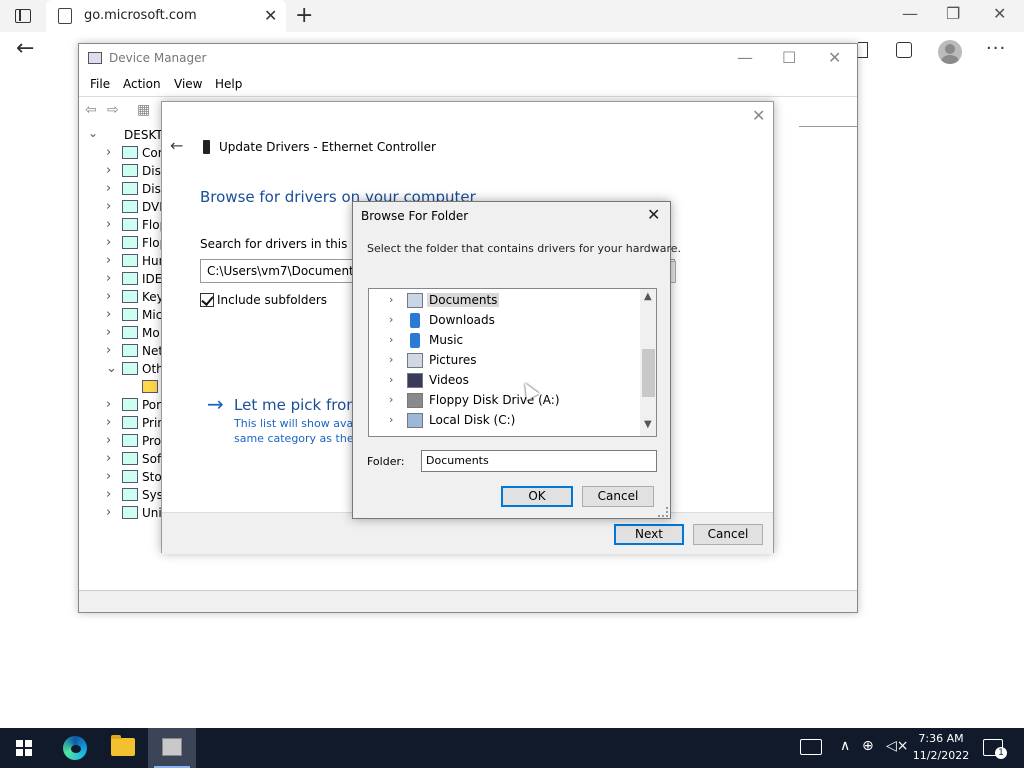  Describe the element at coordinates (304, 15) in the screenshot. I see `new-tab-button: +` at that location.